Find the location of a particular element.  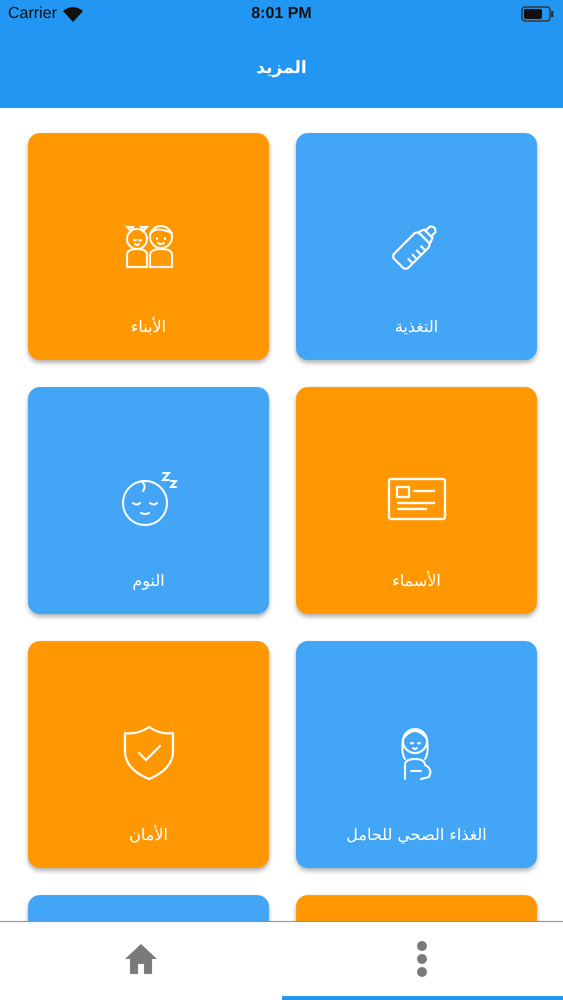

category-tile: التغذية is located at coordinates (416, 246).